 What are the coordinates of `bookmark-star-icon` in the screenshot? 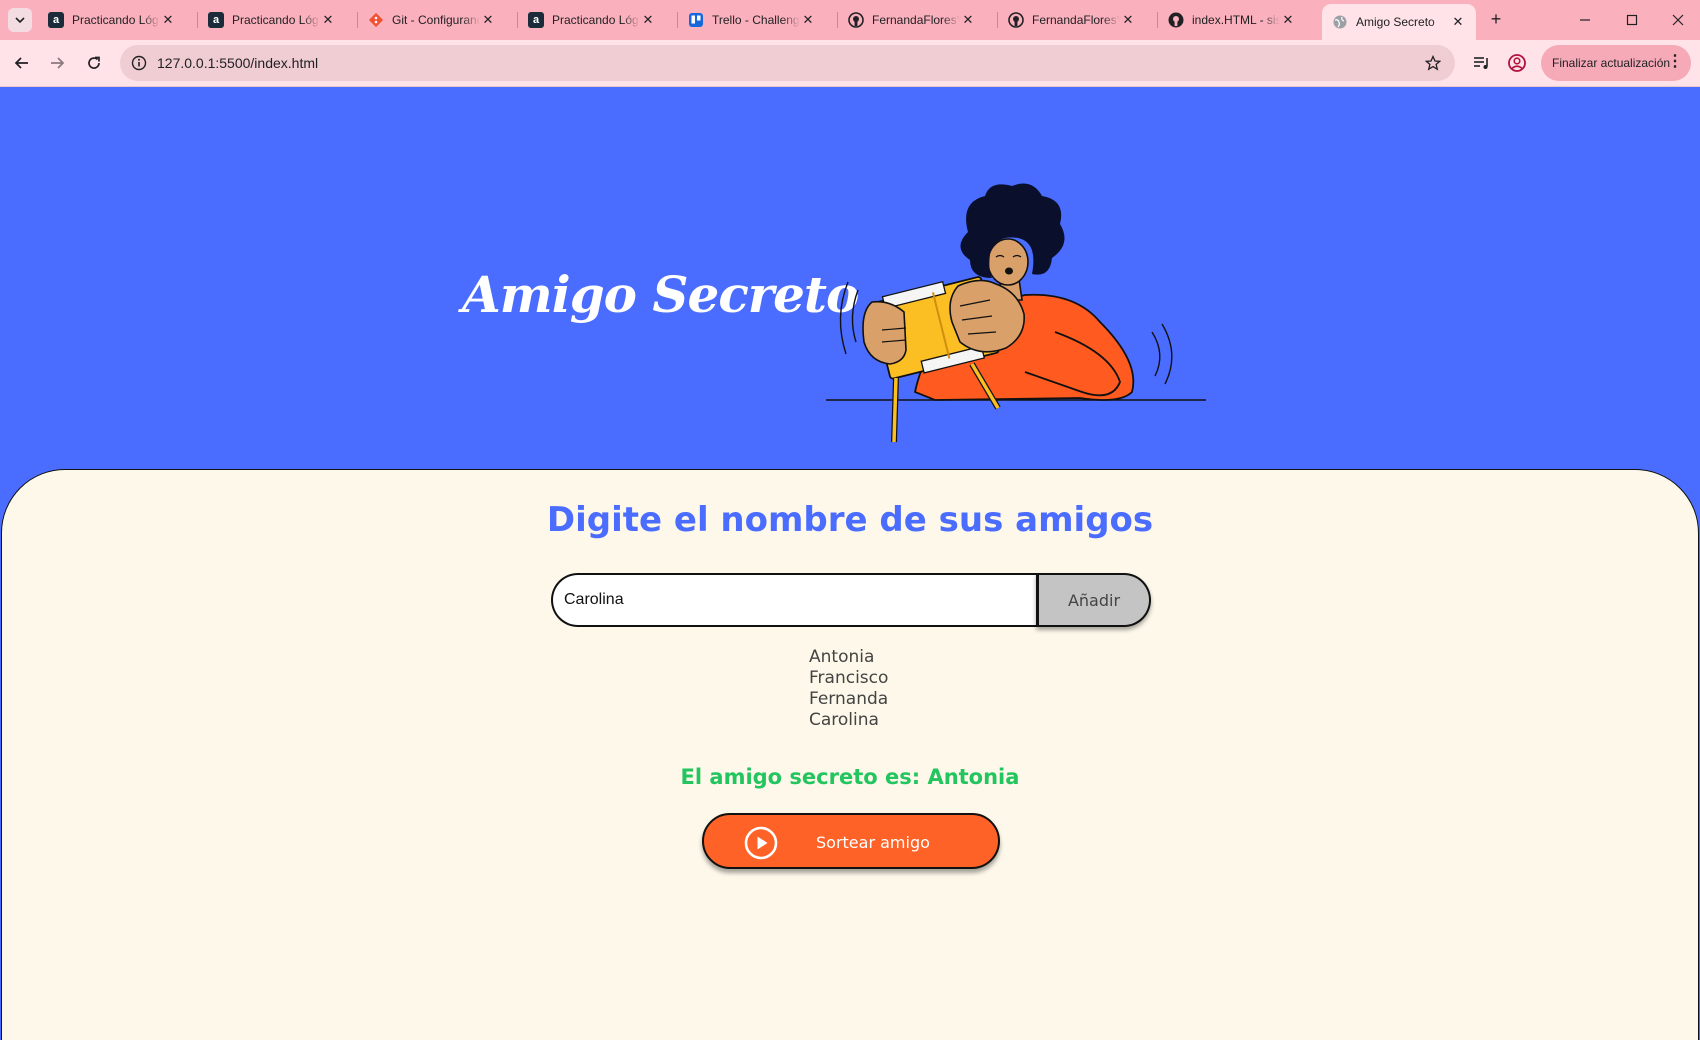 It's located at (1433, 63).